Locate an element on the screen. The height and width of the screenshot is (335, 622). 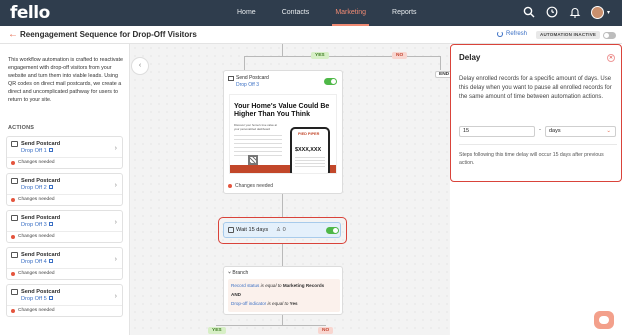
clock-icon is located at coordinates (552, 12).